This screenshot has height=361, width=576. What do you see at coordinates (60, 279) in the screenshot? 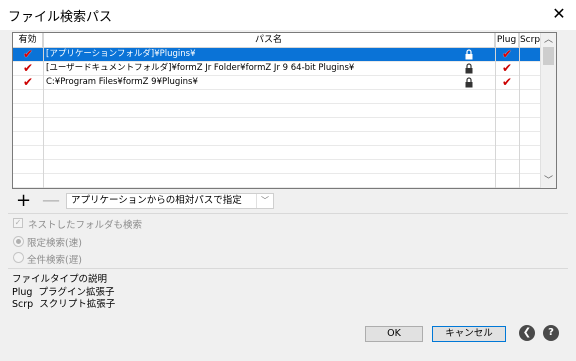
I see `file-type-description-title: ファイルタイプの説明` at bounding box center [60, 279].